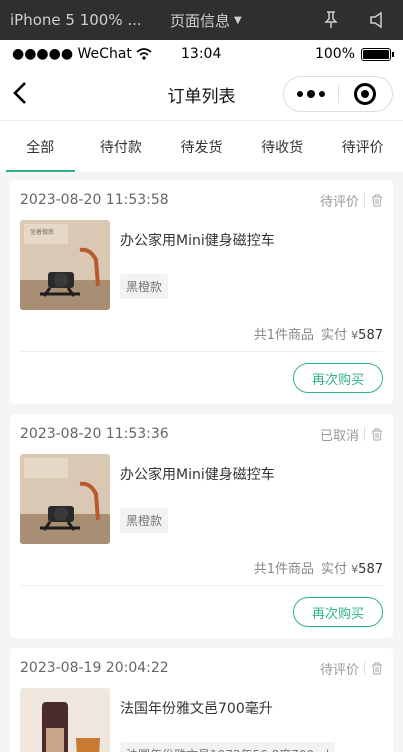 This screenshot has height=752, width=403. Describe the element at coordinates (65, 265) in the screenshot. I see `product-thumbnail: 坐着锻炼` at that location.